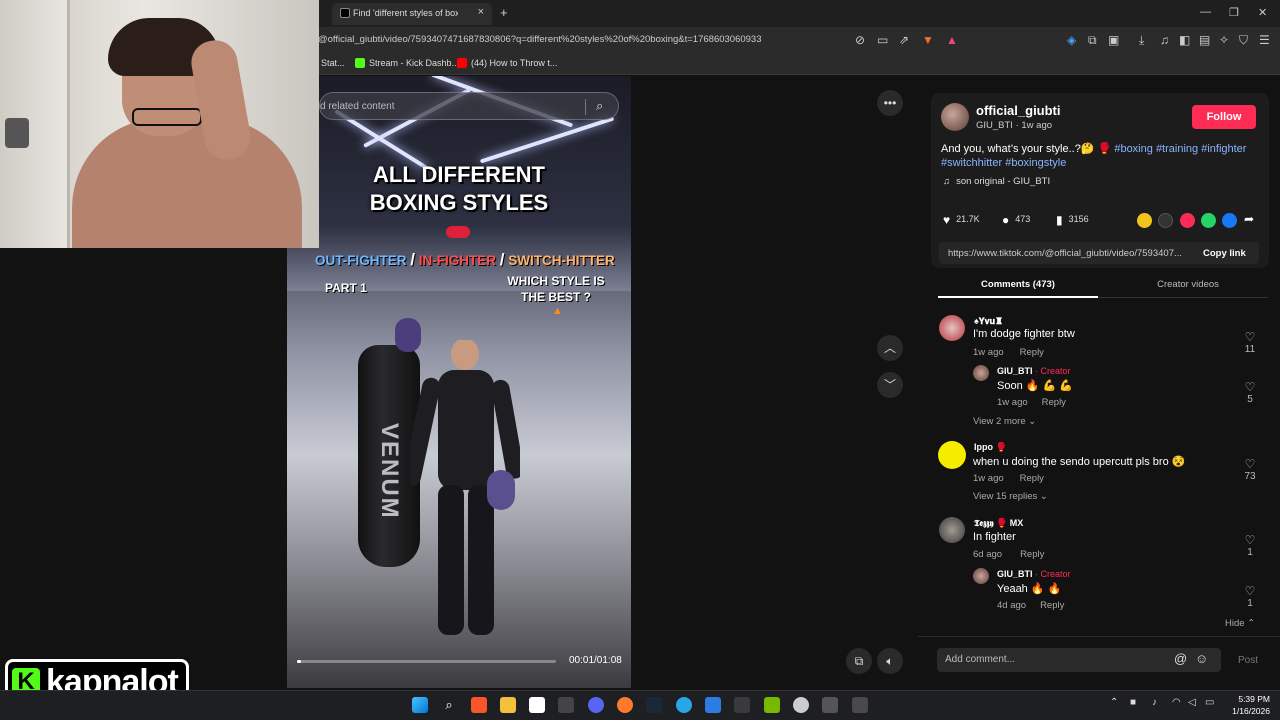 The height and width of the screenshot is (720, 1280). I want to click on microphone-icon: ♪, so click(1154, 702).